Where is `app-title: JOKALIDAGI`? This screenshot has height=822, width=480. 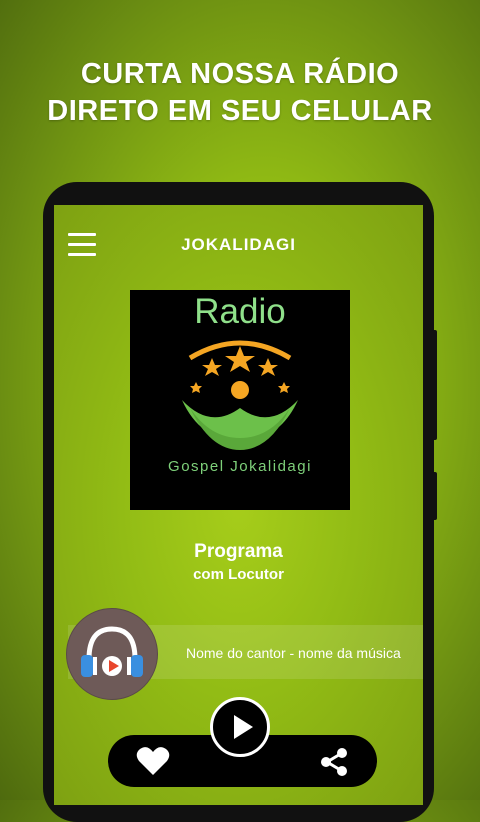
app-title: JOKALIDAGI is located at coordinates (238, 244).